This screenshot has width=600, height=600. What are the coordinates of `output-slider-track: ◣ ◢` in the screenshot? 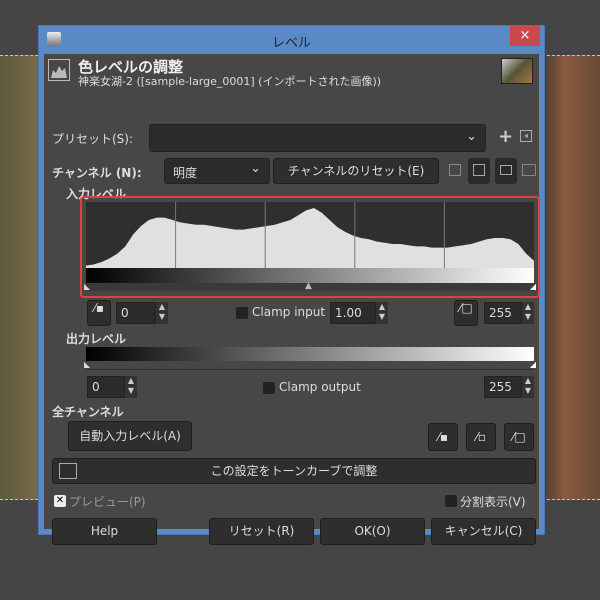 It's located at (310, 365).